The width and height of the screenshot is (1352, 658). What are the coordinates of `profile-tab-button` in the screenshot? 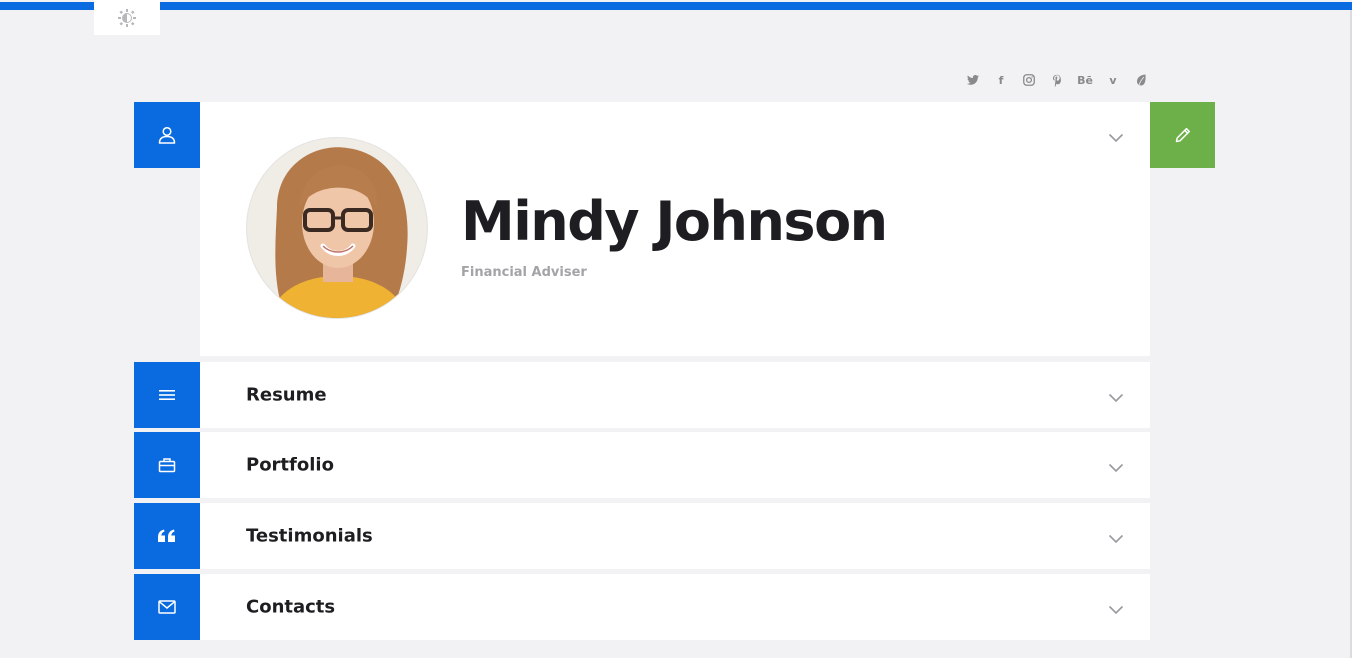 It's located at (167, 135).